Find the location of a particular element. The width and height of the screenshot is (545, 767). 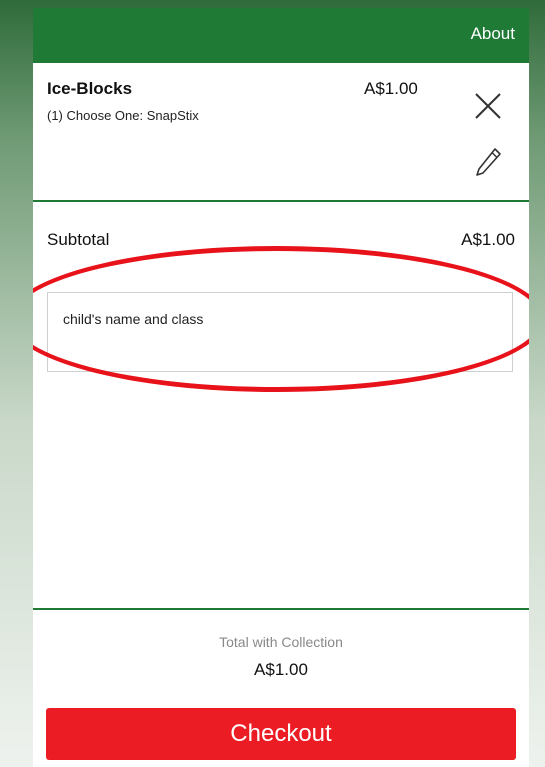

order-notes-text: child's name and class is located at coordinates (133, 319).